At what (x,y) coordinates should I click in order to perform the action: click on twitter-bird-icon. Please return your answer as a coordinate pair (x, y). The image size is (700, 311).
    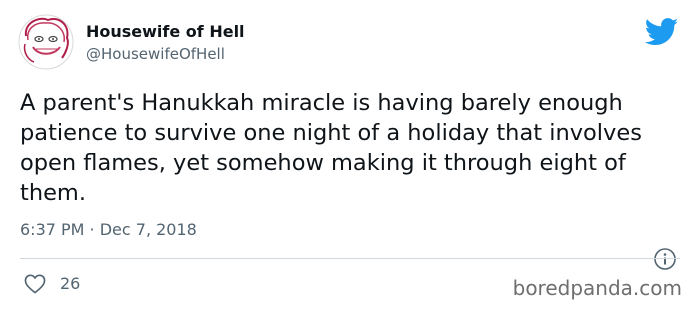
    Looking at the image, I should click on (662, 32).